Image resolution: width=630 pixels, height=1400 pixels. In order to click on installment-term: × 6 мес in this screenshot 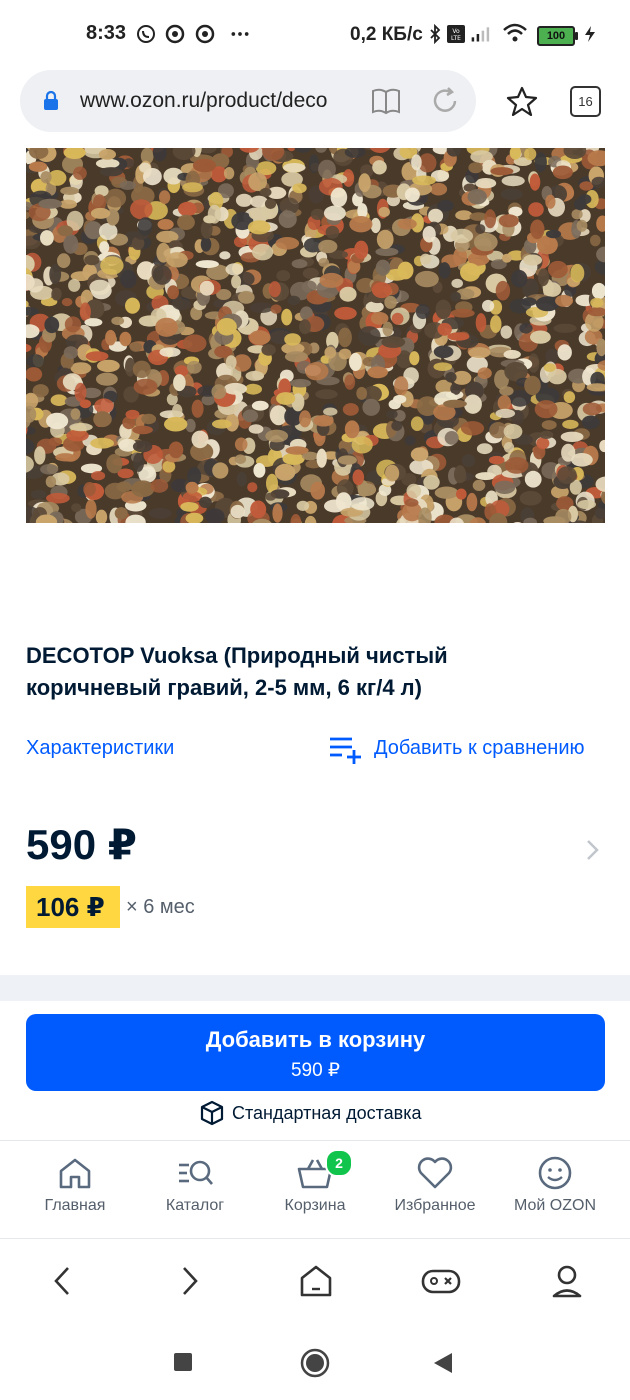, I will do `click(160, 907)`.